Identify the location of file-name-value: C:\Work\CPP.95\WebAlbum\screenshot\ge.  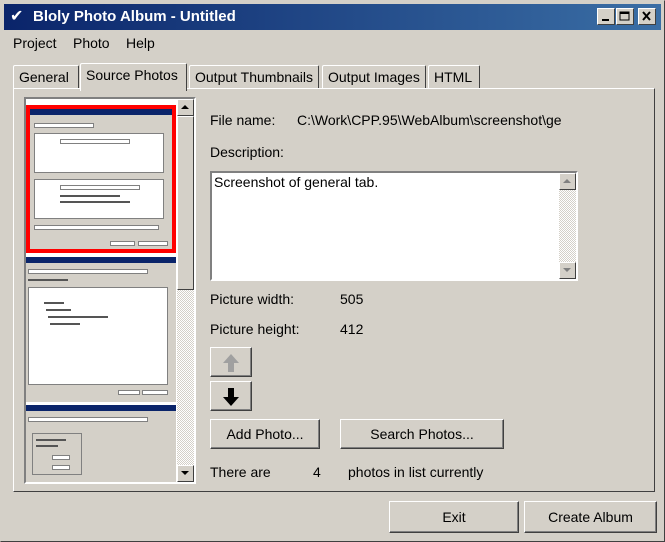
(429, 120).